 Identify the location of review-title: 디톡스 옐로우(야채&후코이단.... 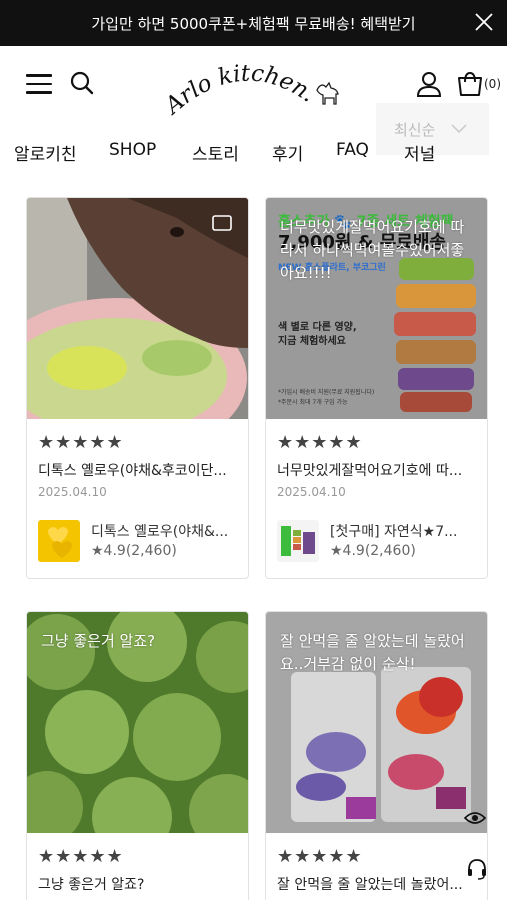
(132, 471).